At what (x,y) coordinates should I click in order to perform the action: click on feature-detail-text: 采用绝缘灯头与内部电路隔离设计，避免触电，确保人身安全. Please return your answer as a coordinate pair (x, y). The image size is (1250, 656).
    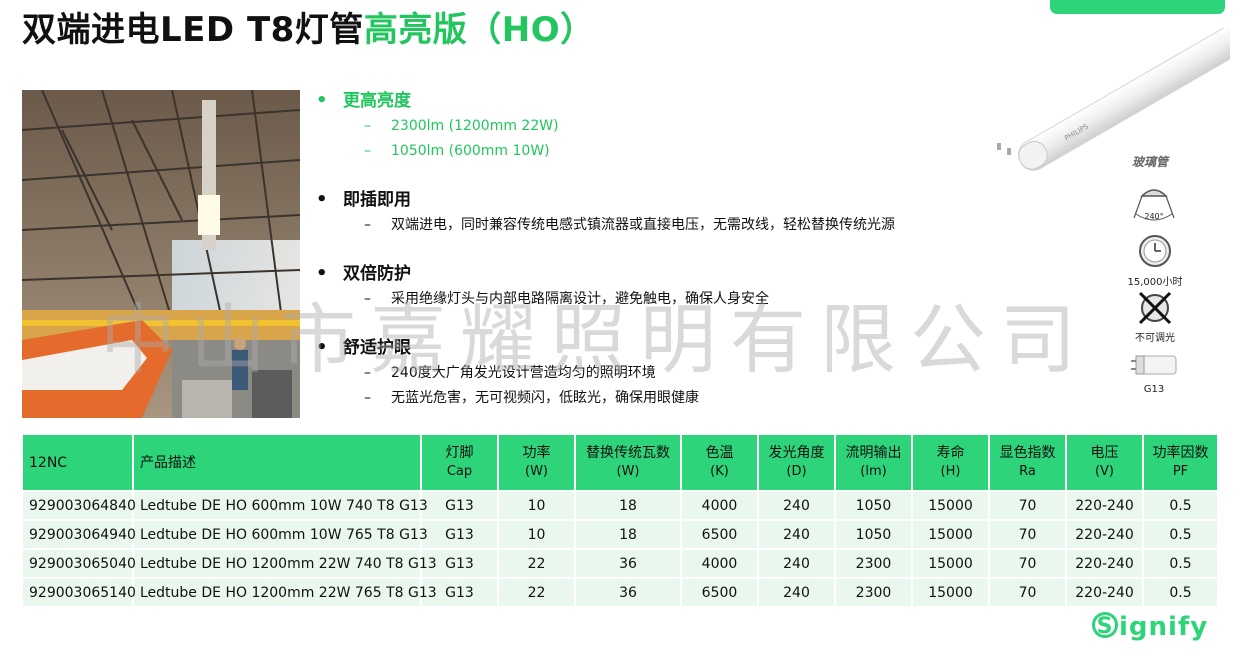
    Looking at the image, I should click on (580, 299).